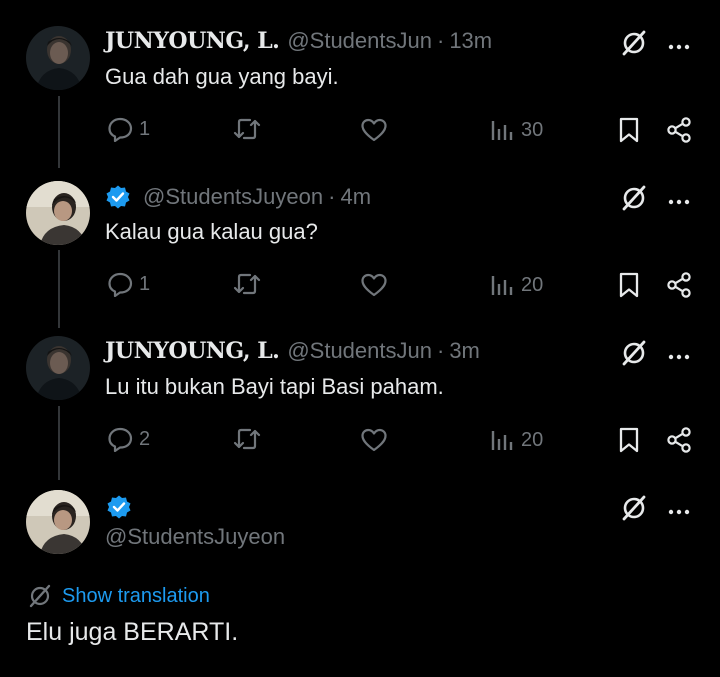 Image resolution: width=720 pixels, height=677 pixels. What do you see at coordinates (222, 76) in the screenshot?
I see `tweet-text: Gua dah gua yang bayi.` at bounding box center [222, 76].